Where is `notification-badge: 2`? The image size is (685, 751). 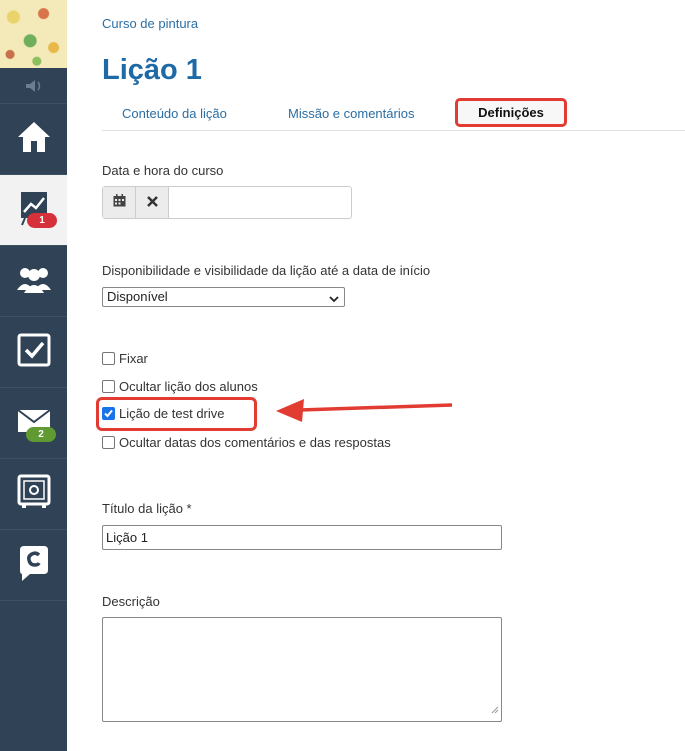
notification-badge: 2 is located at coordinates (41, 434).